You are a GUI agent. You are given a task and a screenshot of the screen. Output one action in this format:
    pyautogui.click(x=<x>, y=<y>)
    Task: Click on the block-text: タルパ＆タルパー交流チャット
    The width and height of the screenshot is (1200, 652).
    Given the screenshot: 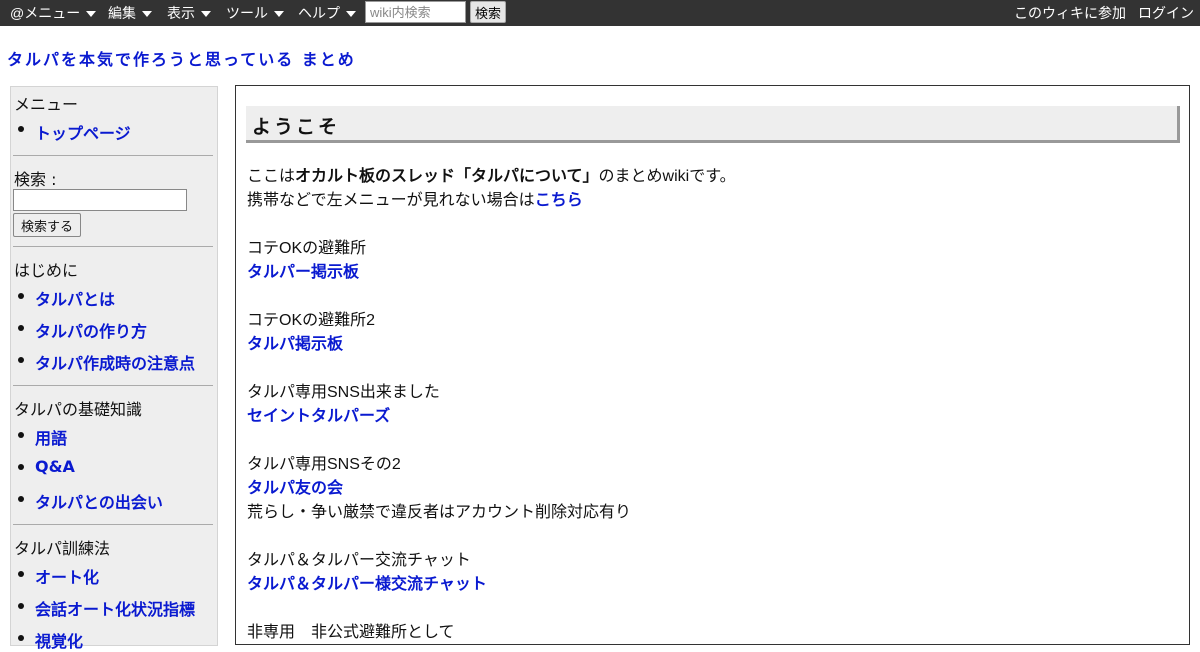 What is the action you would take?
    pyautogui.click(x=359, y=560)
    